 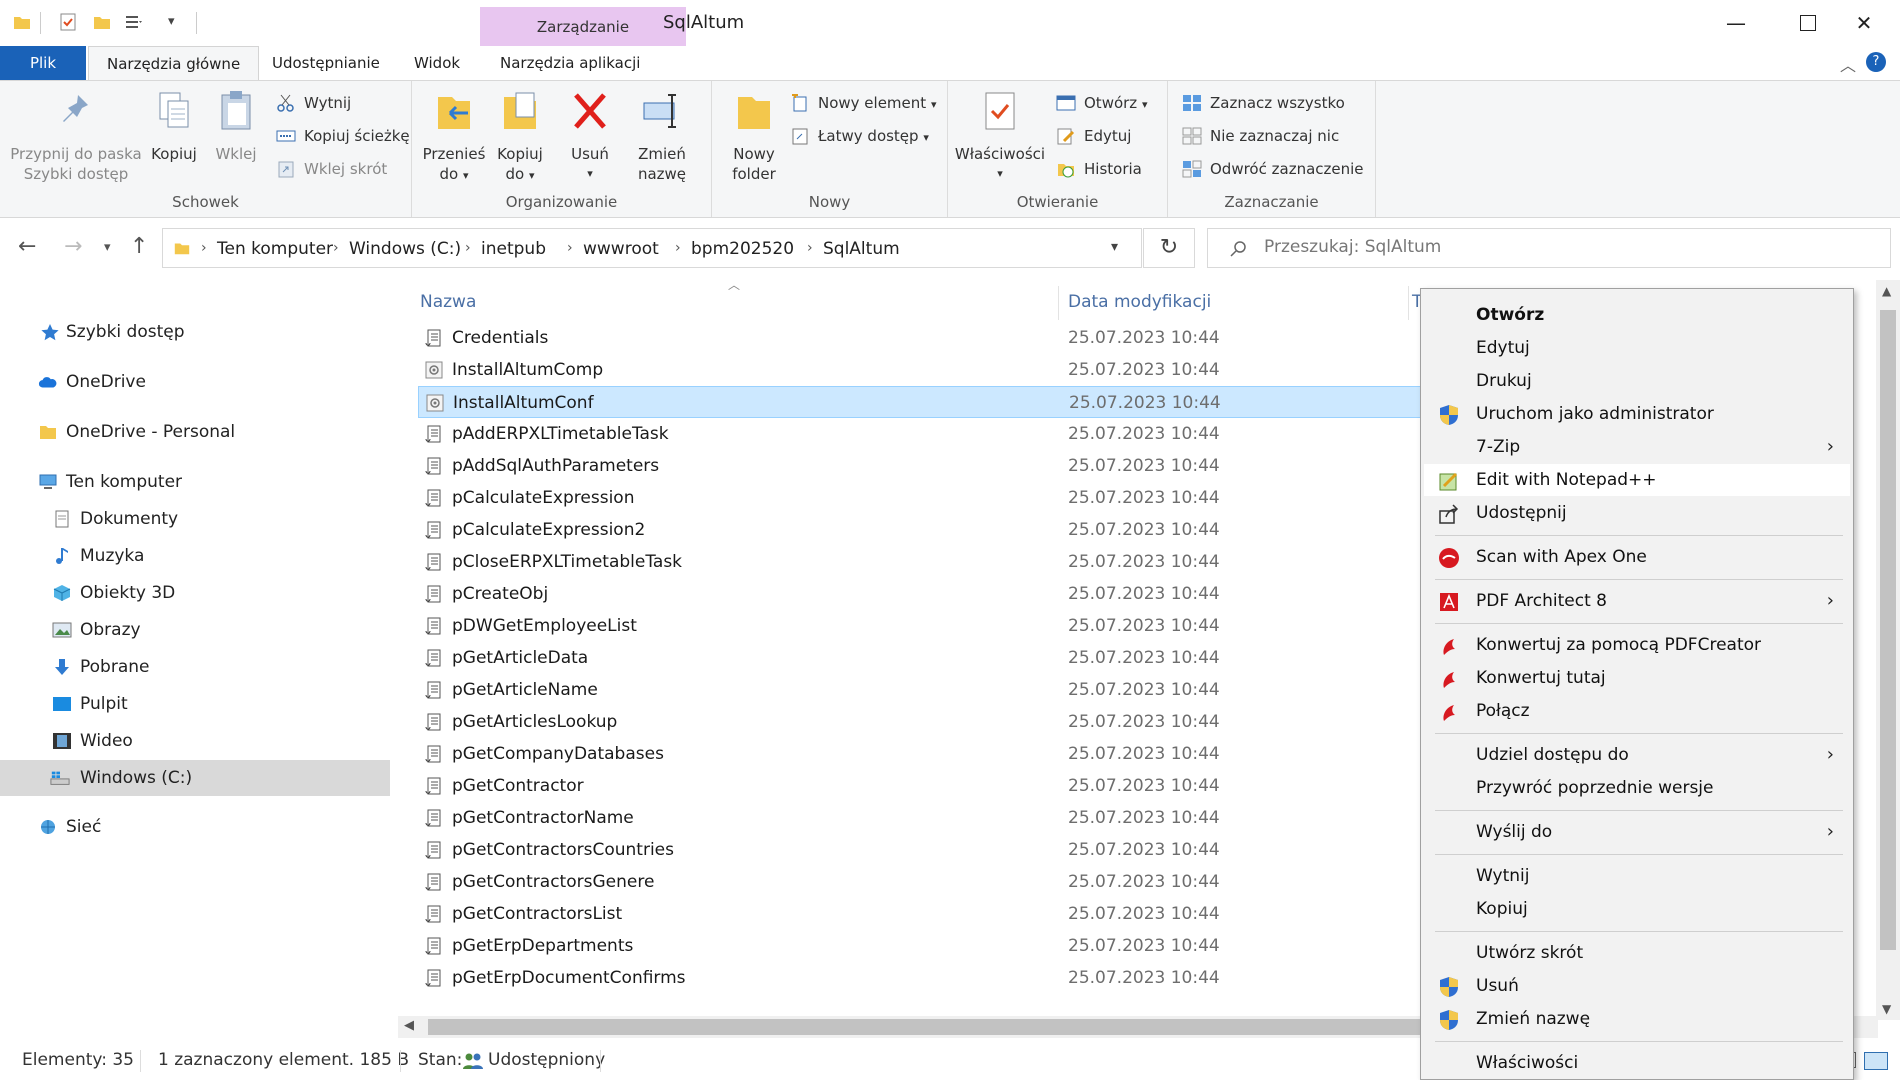 I want to click on new-item-button: Nowy element ▾, so click(x=863, y=103).